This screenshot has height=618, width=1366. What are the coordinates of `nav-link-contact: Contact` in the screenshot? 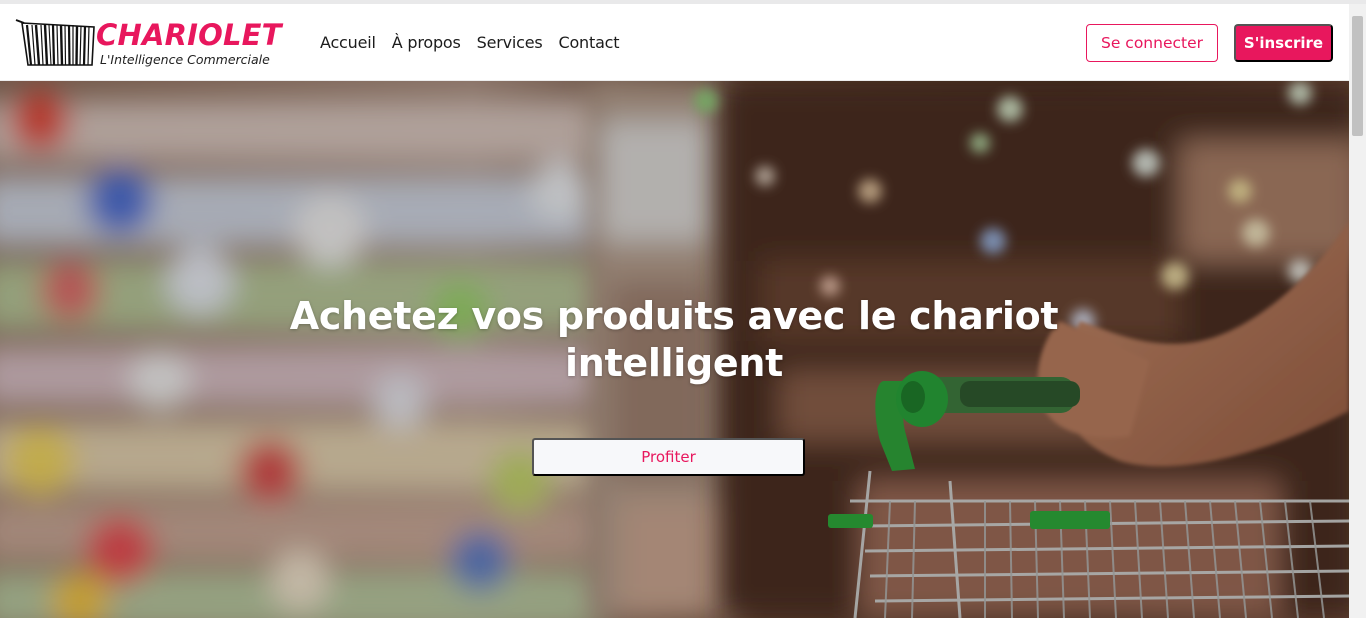 It's located at (589, 42).